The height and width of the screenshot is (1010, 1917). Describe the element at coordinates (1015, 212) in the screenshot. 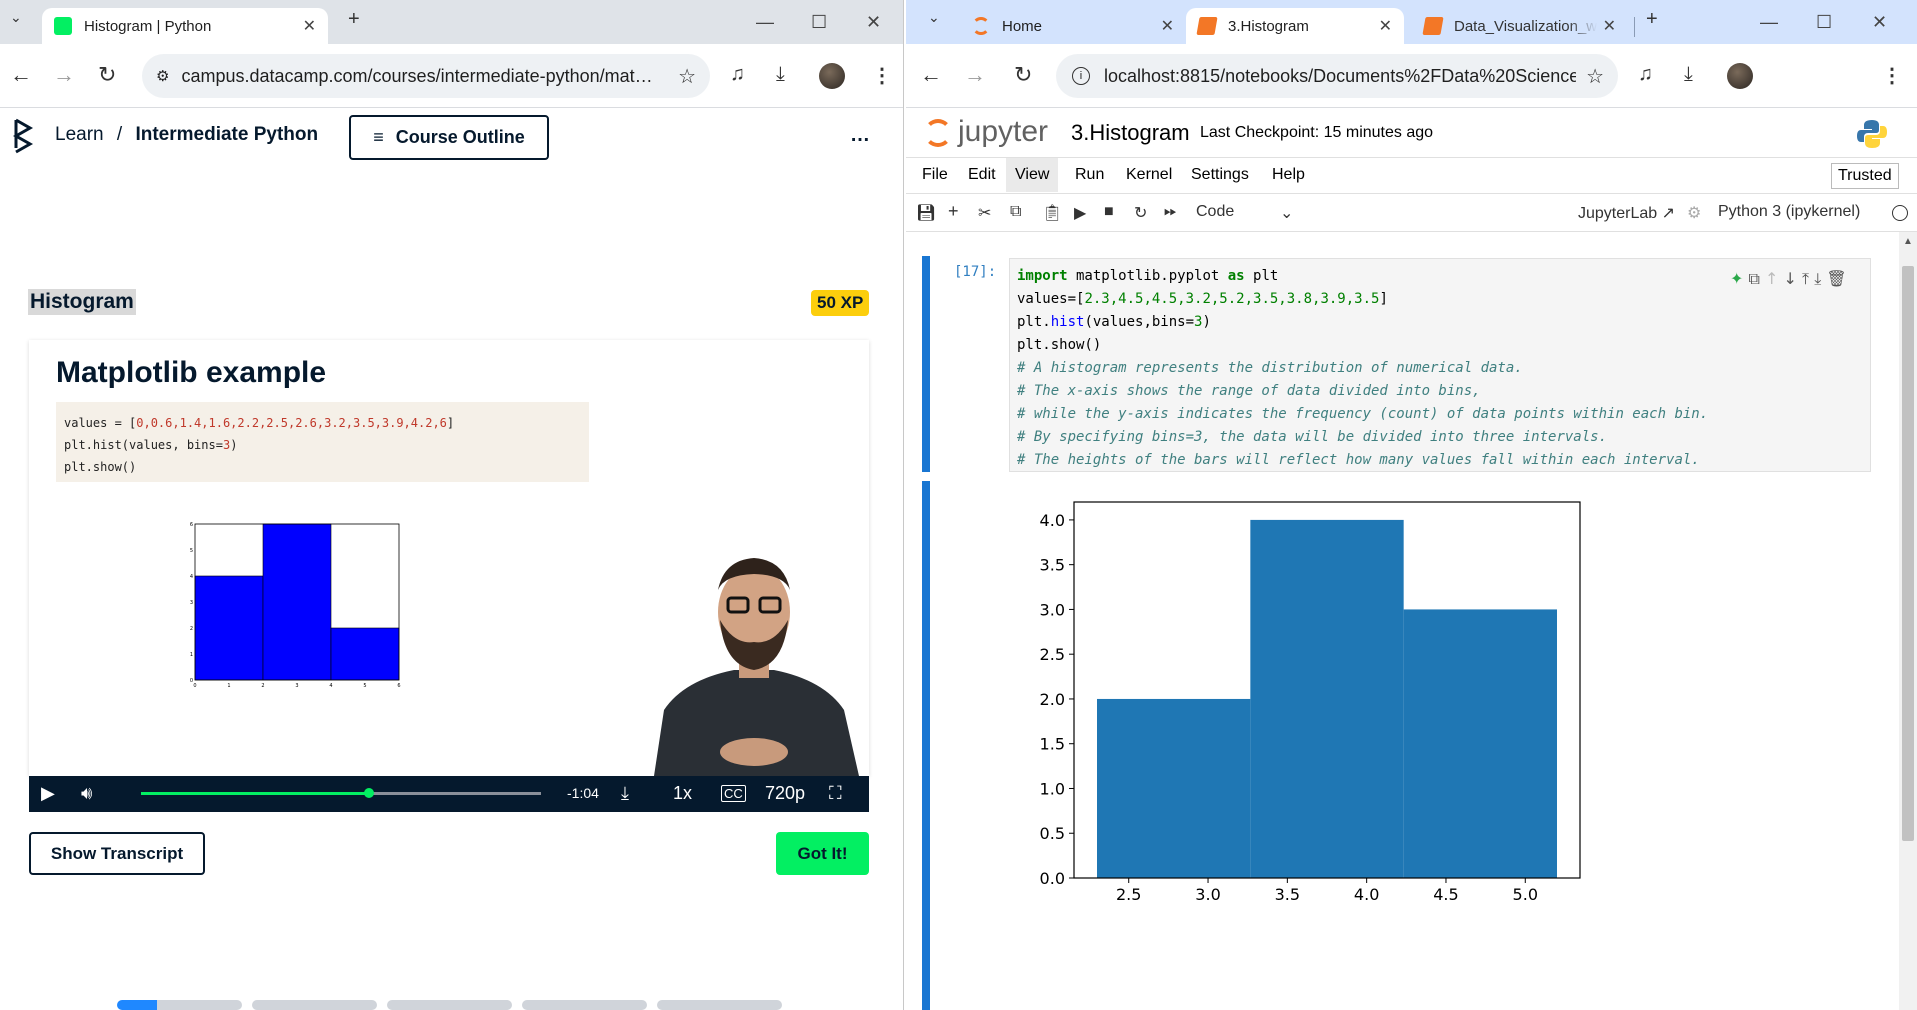

I see `copy-icon: ⧉` at that location.